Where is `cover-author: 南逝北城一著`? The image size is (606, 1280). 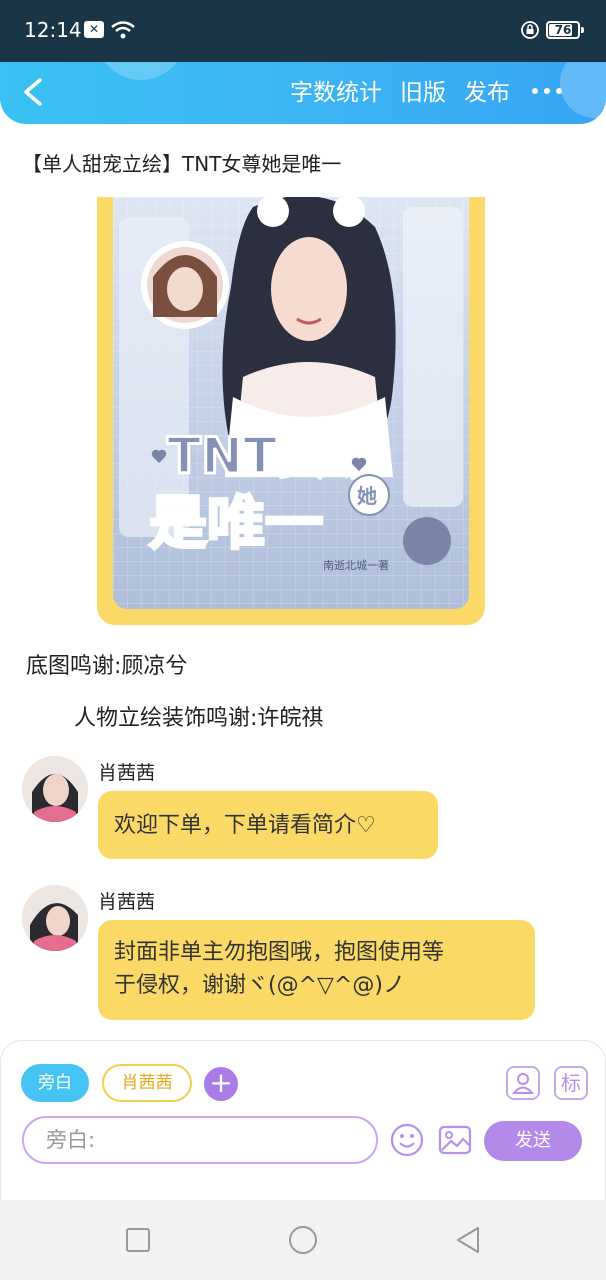 cover-author: 南逝北城一著 is located at coordinates (356, 565).